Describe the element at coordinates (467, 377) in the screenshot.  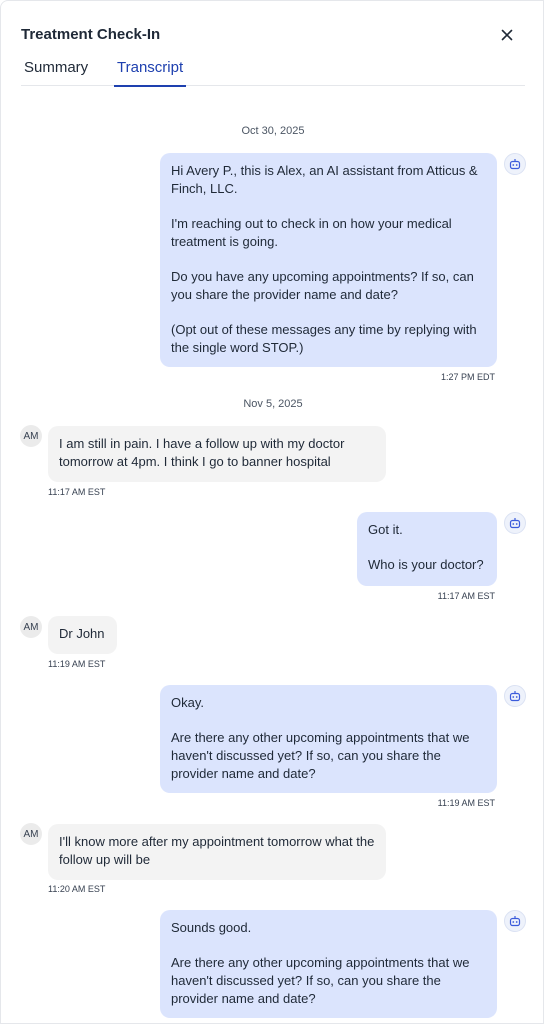
I see `message-time: 1:27 PM EDT` at that location.